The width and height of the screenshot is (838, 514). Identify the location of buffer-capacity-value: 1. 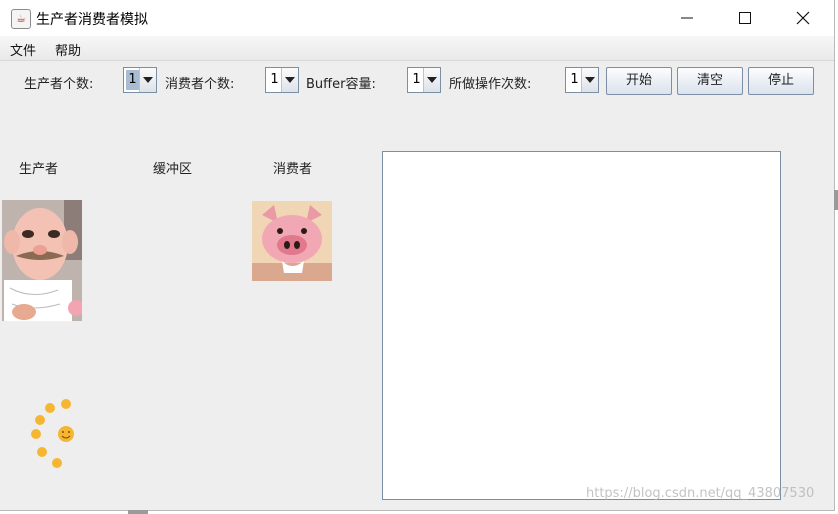
(416, 79).